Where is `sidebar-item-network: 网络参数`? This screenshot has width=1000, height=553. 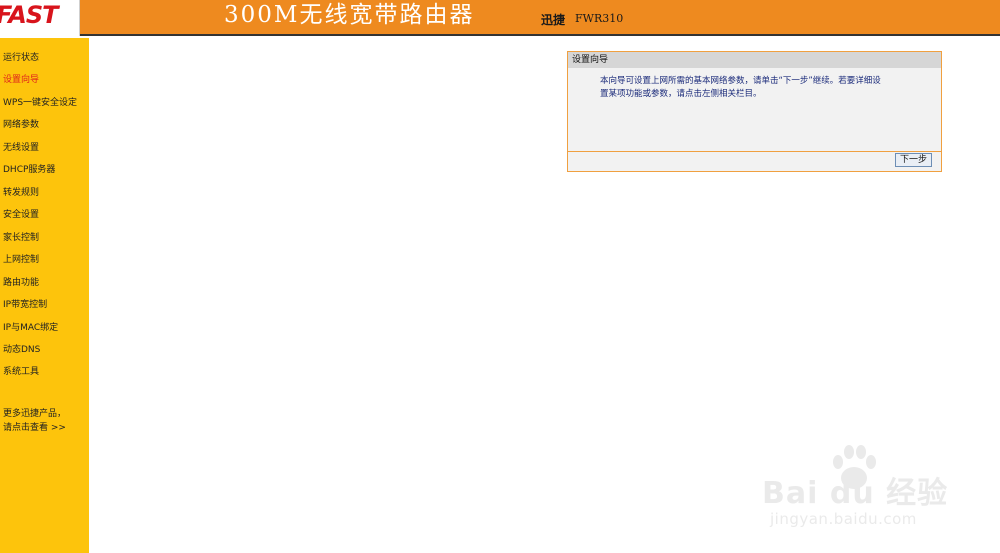
sidebar-item-network: 网络参数 is located at coordinates (21, 123).